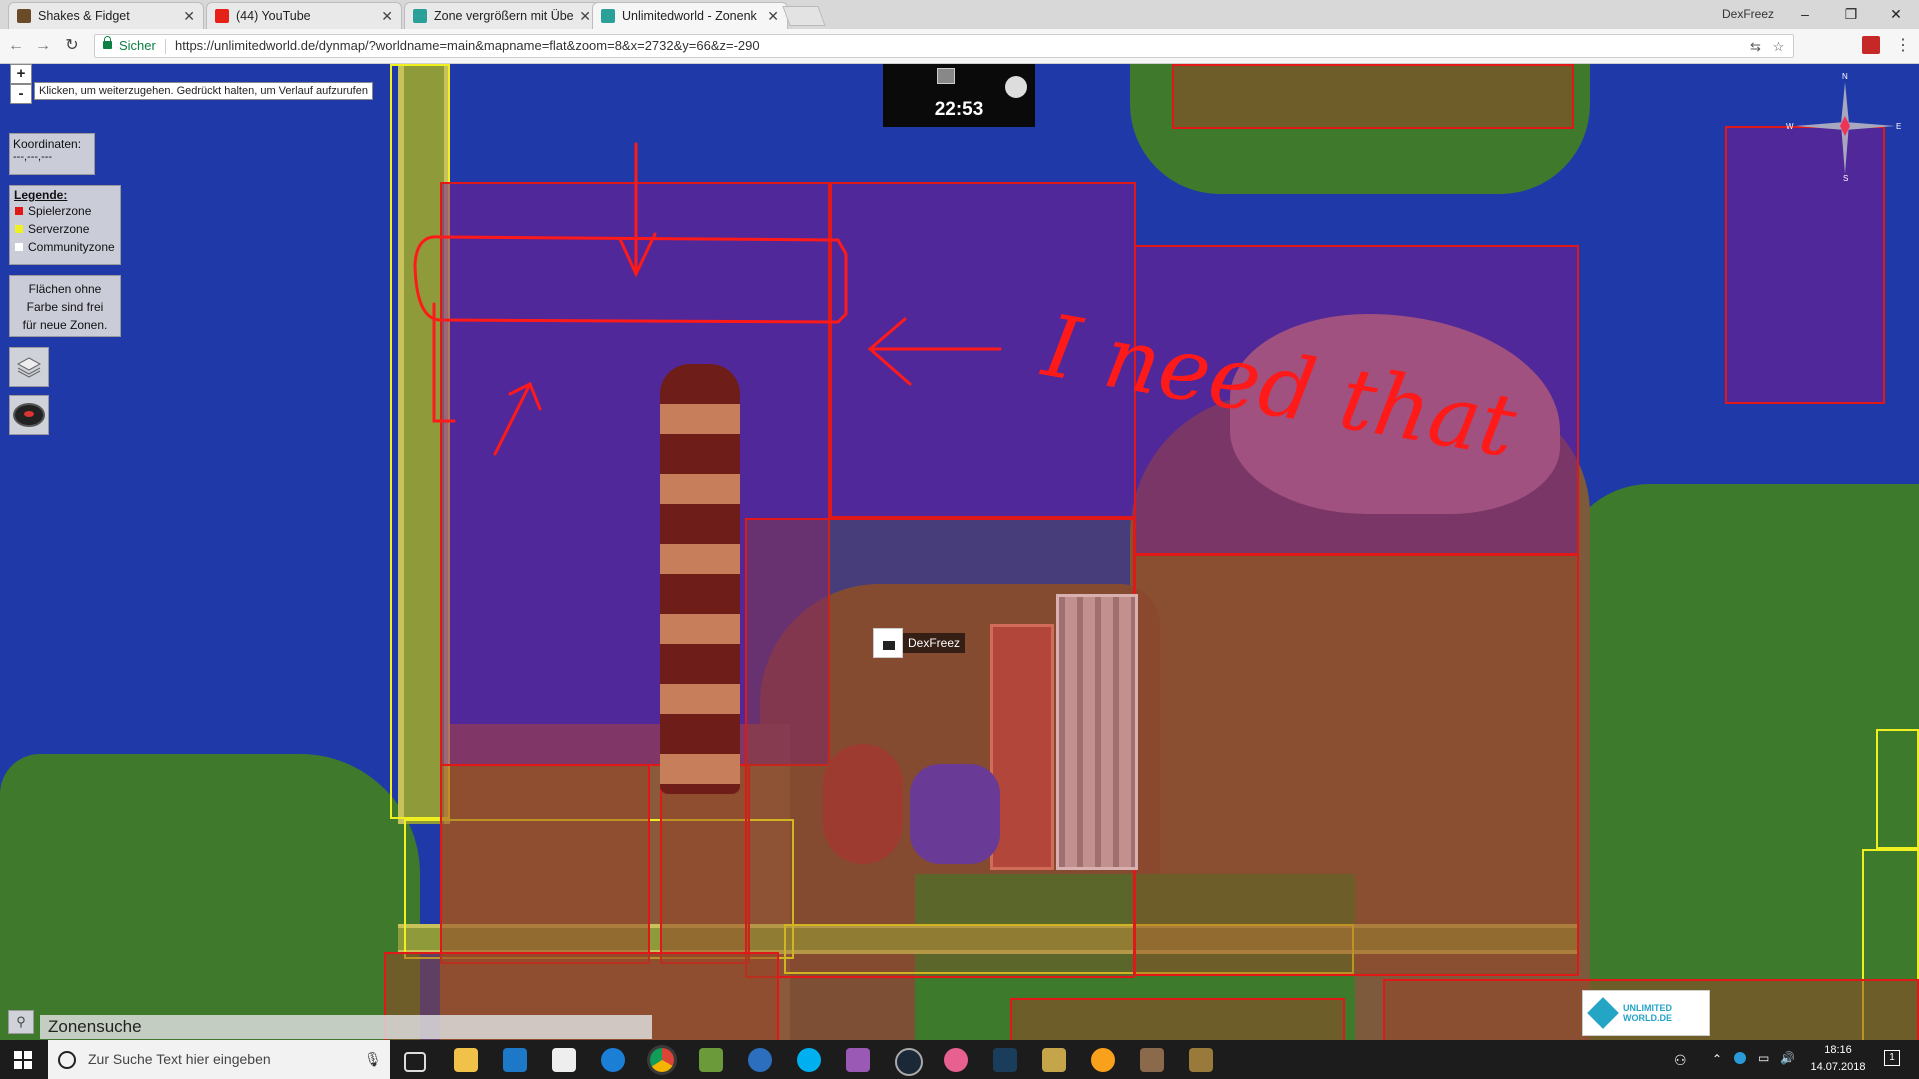 Image resolution: width=1919 pixels, height=1079 pixels. What do you see at coordinates (1892, 1058) in the screenshot?
I see `notification-icon: 1` at bounding box center [1892, 1058].